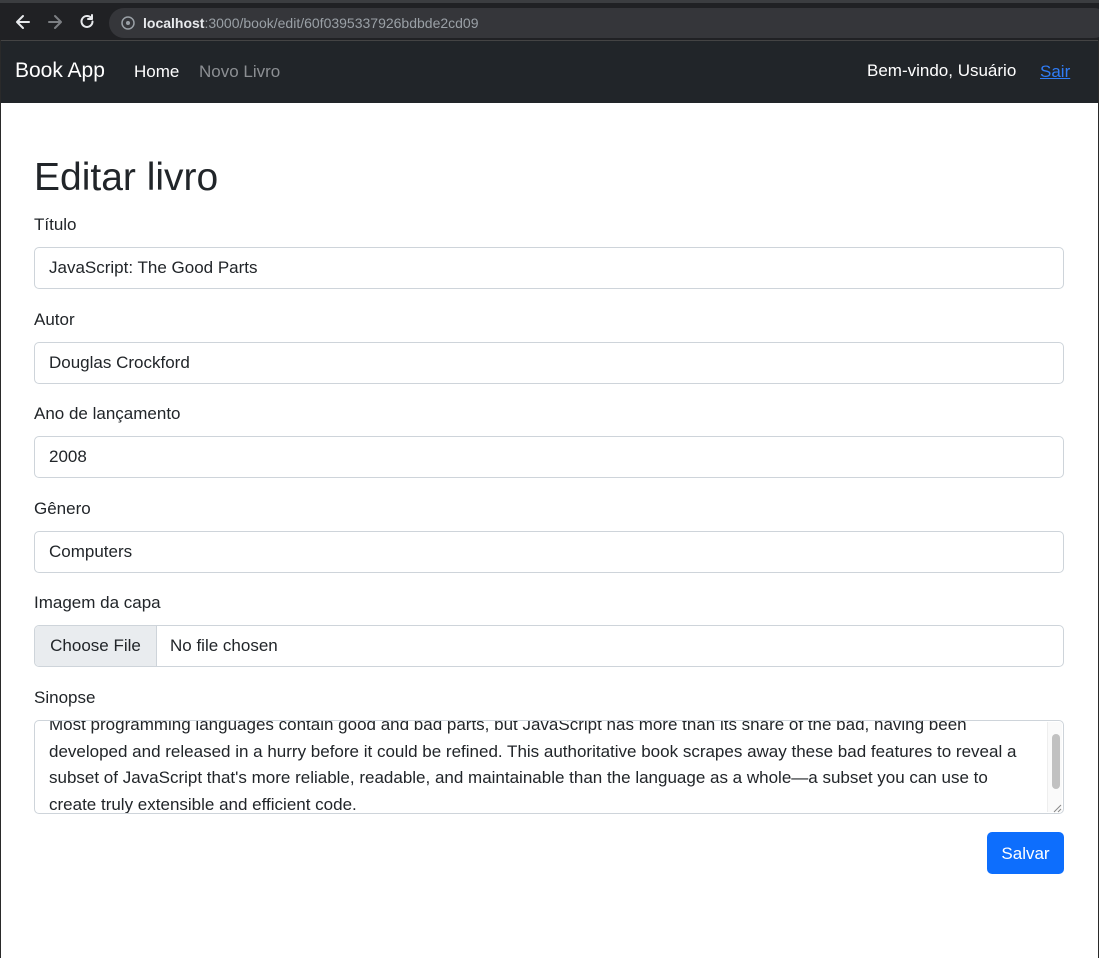 The width and height of the screenshot is (1099, 958). I want to click on navbar-brand: Book App, so click(60, 71).